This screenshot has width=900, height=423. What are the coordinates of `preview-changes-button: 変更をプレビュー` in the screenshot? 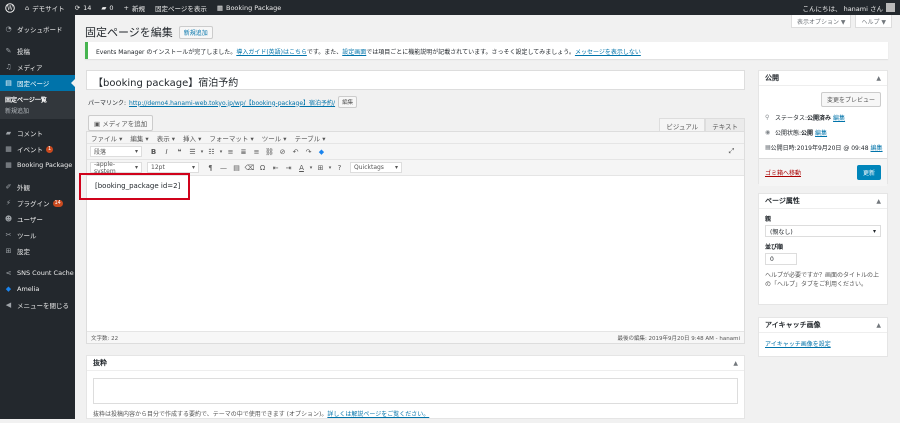 It's located at (850, 99).